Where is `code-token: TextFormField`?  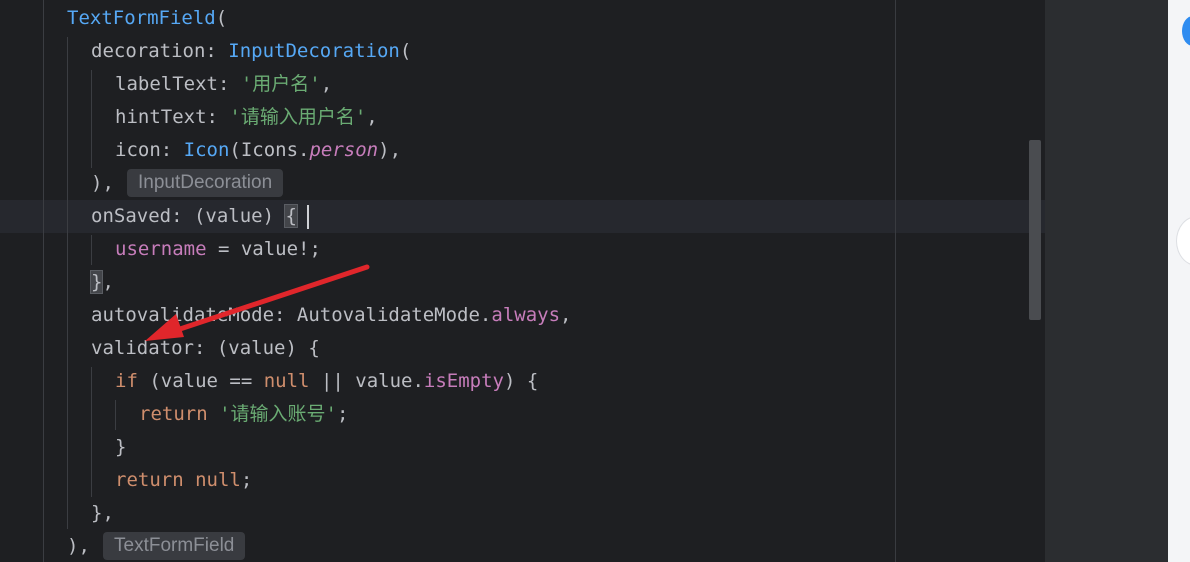 code-token: TextFormField is located at coordinates (141, 18).